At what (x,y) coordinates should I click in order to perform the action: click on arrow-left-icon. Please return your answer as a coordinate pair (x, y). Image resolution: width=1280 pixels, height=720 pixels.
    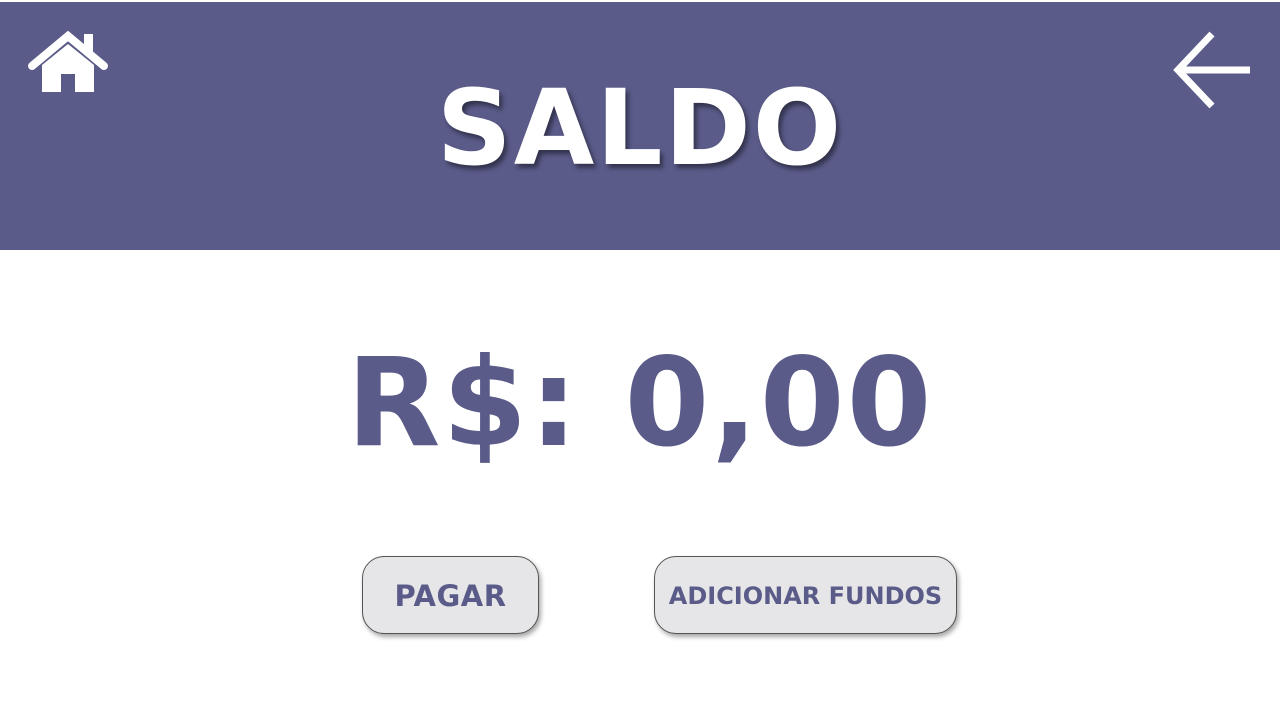
    Looking at the image, I should click on (1211, 70).